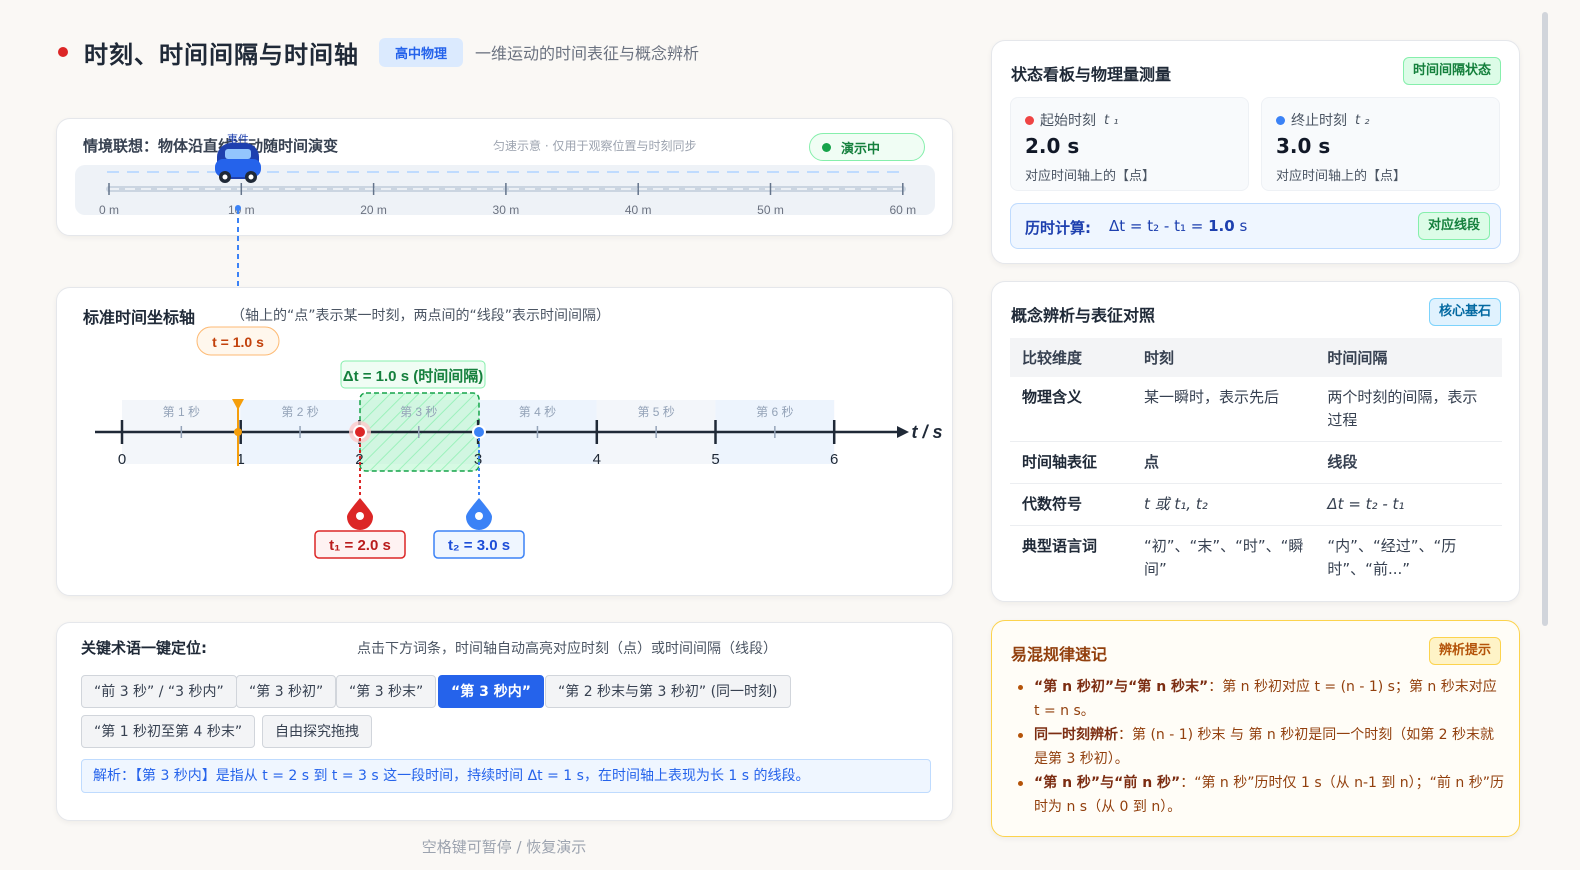 This screenshot has width=1580, height=870. What do you see at coordinates (373, 210) in the screenshot?
I see `ruler-label: 20 m` at bounding box center [373, 210].